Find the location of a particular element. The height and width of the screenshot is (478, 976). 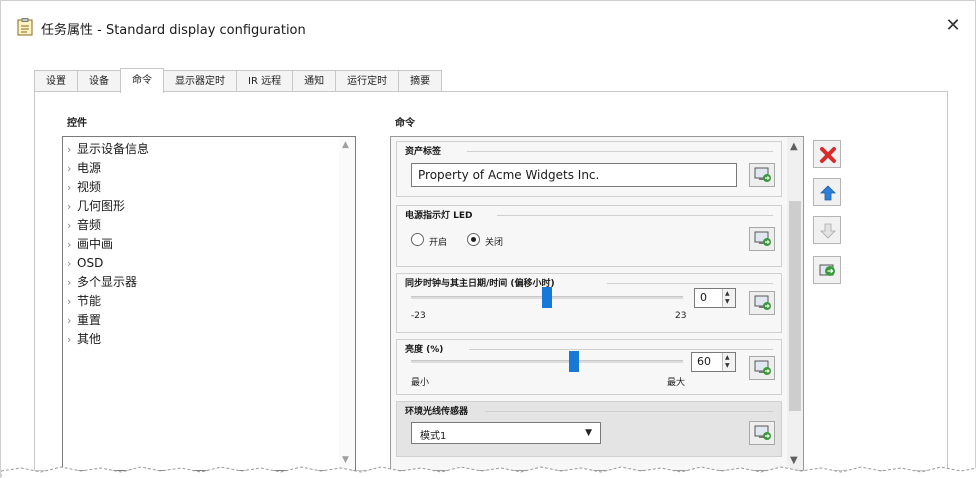

red-x-icon is located at coordinates (828, 155).